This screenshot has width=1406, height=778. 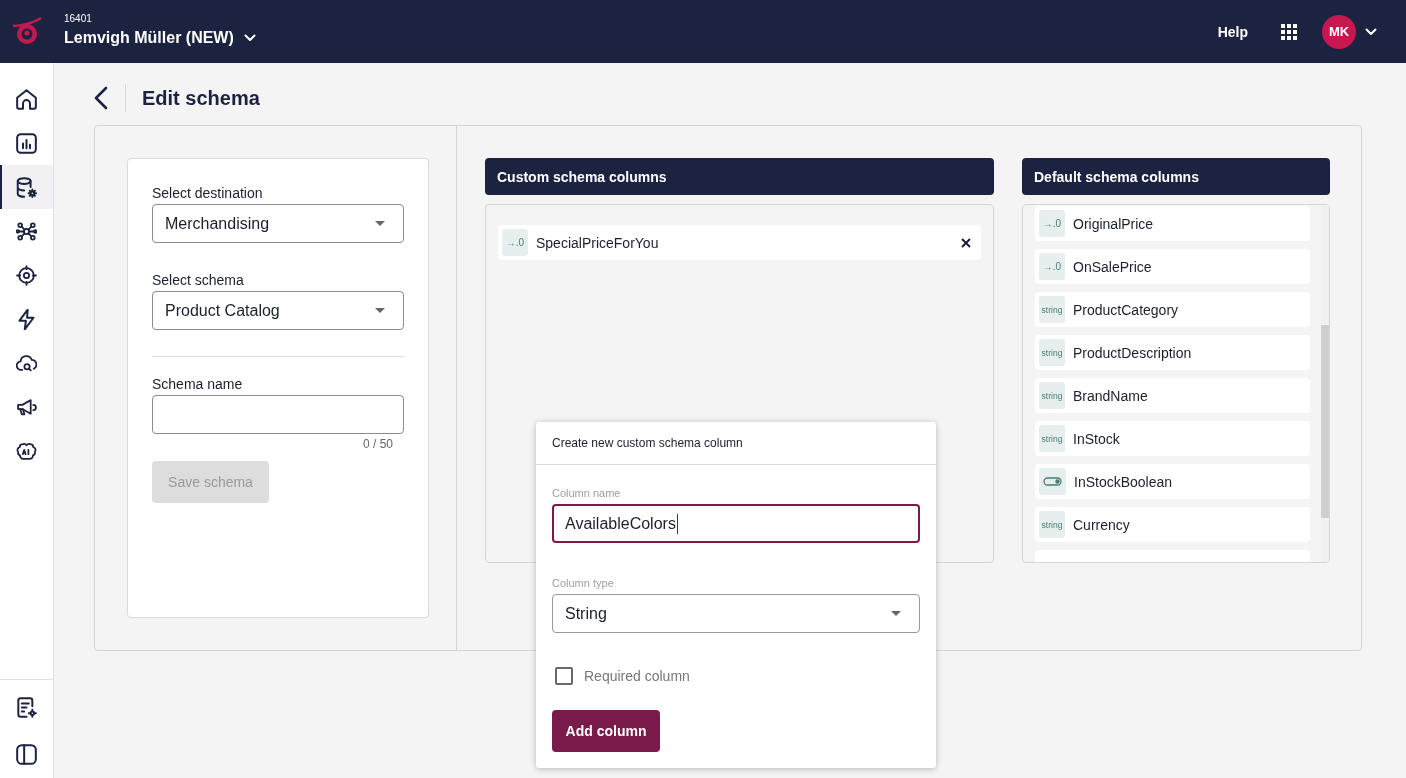 I want to click on scrollbar, so click(x=1325, y=383).